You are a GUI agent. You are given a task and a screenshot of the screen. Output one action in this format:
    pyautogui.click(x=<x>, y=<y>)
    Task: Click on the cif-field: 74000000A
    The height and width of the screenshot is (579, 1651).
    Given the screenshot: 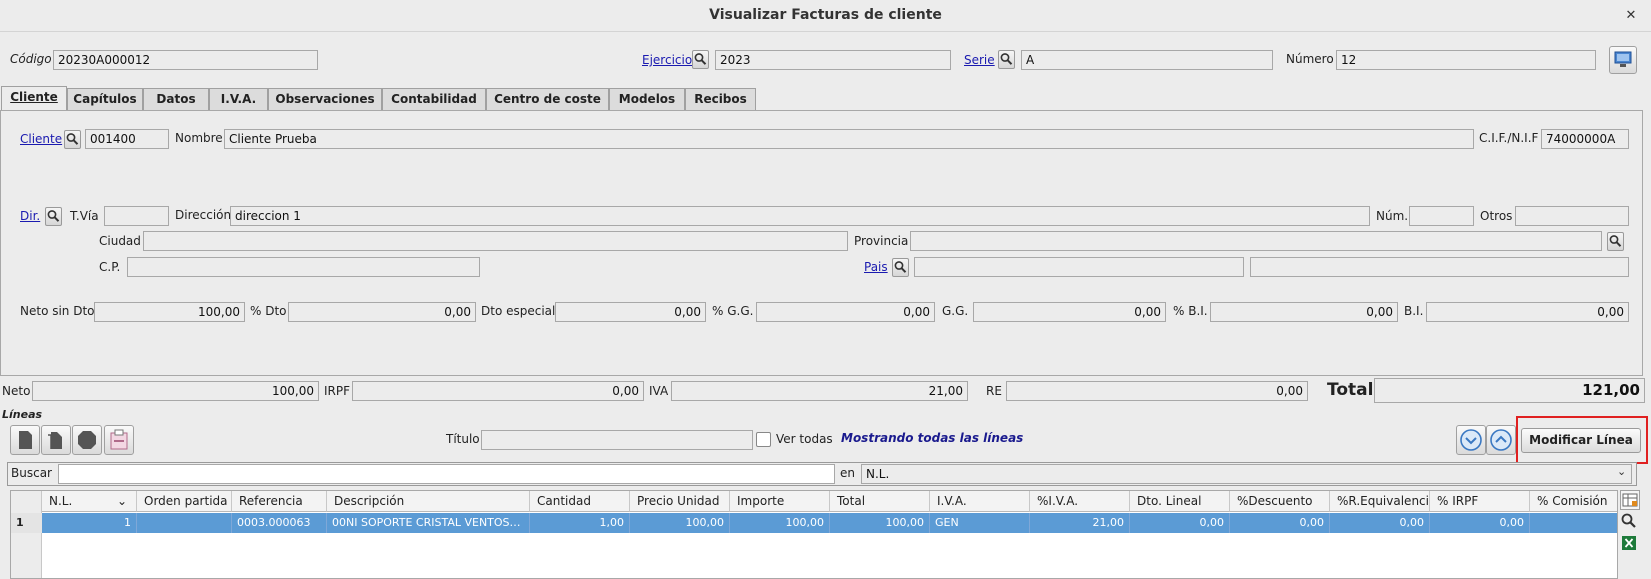 What is the action you would take?
    pyautogui.click(x=1585, y=139)
    